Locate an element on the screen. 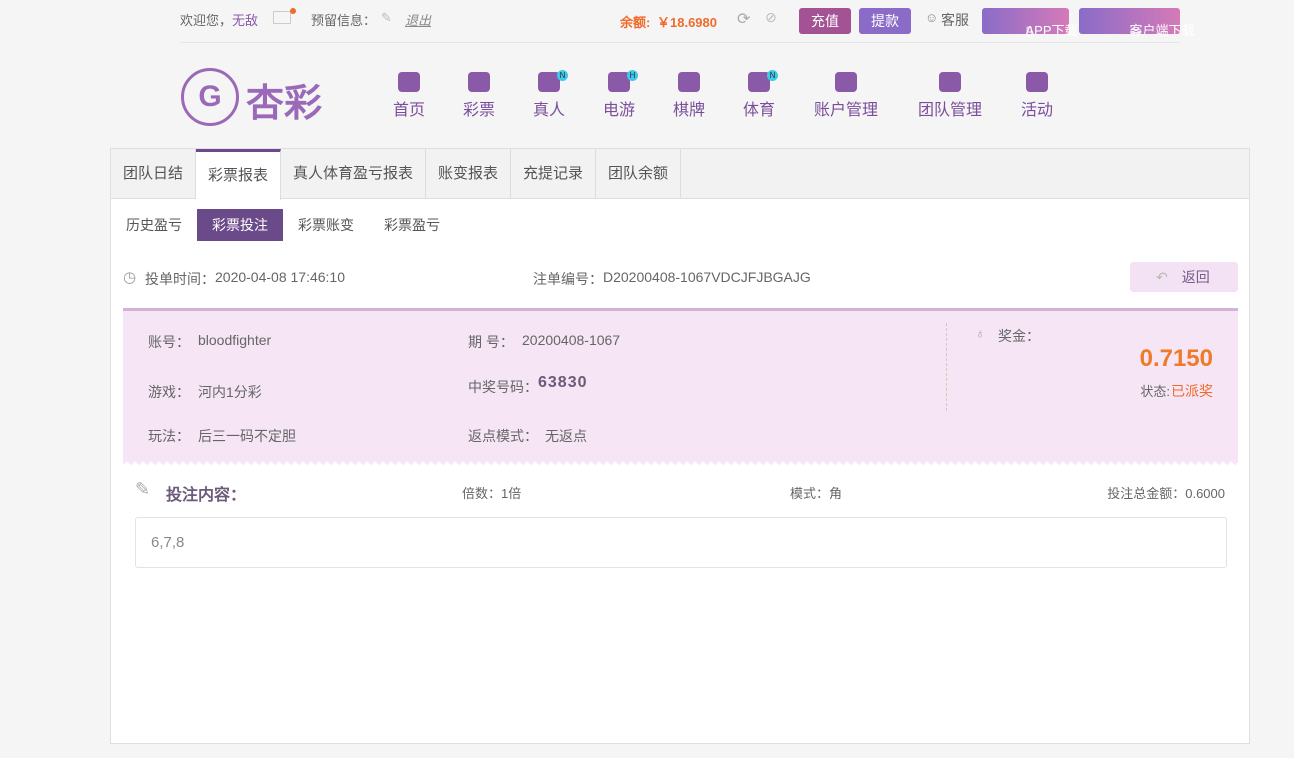 The image size is (1294, 758). bet-mode: 模式：角 is located at coordinates (816, 493).